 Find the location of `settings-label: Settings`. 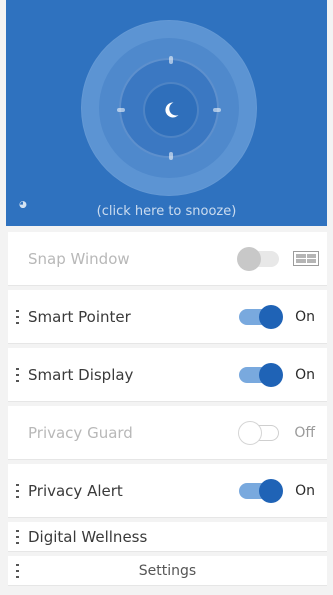

settings-label: Settings is located at coordinates (167, 570).